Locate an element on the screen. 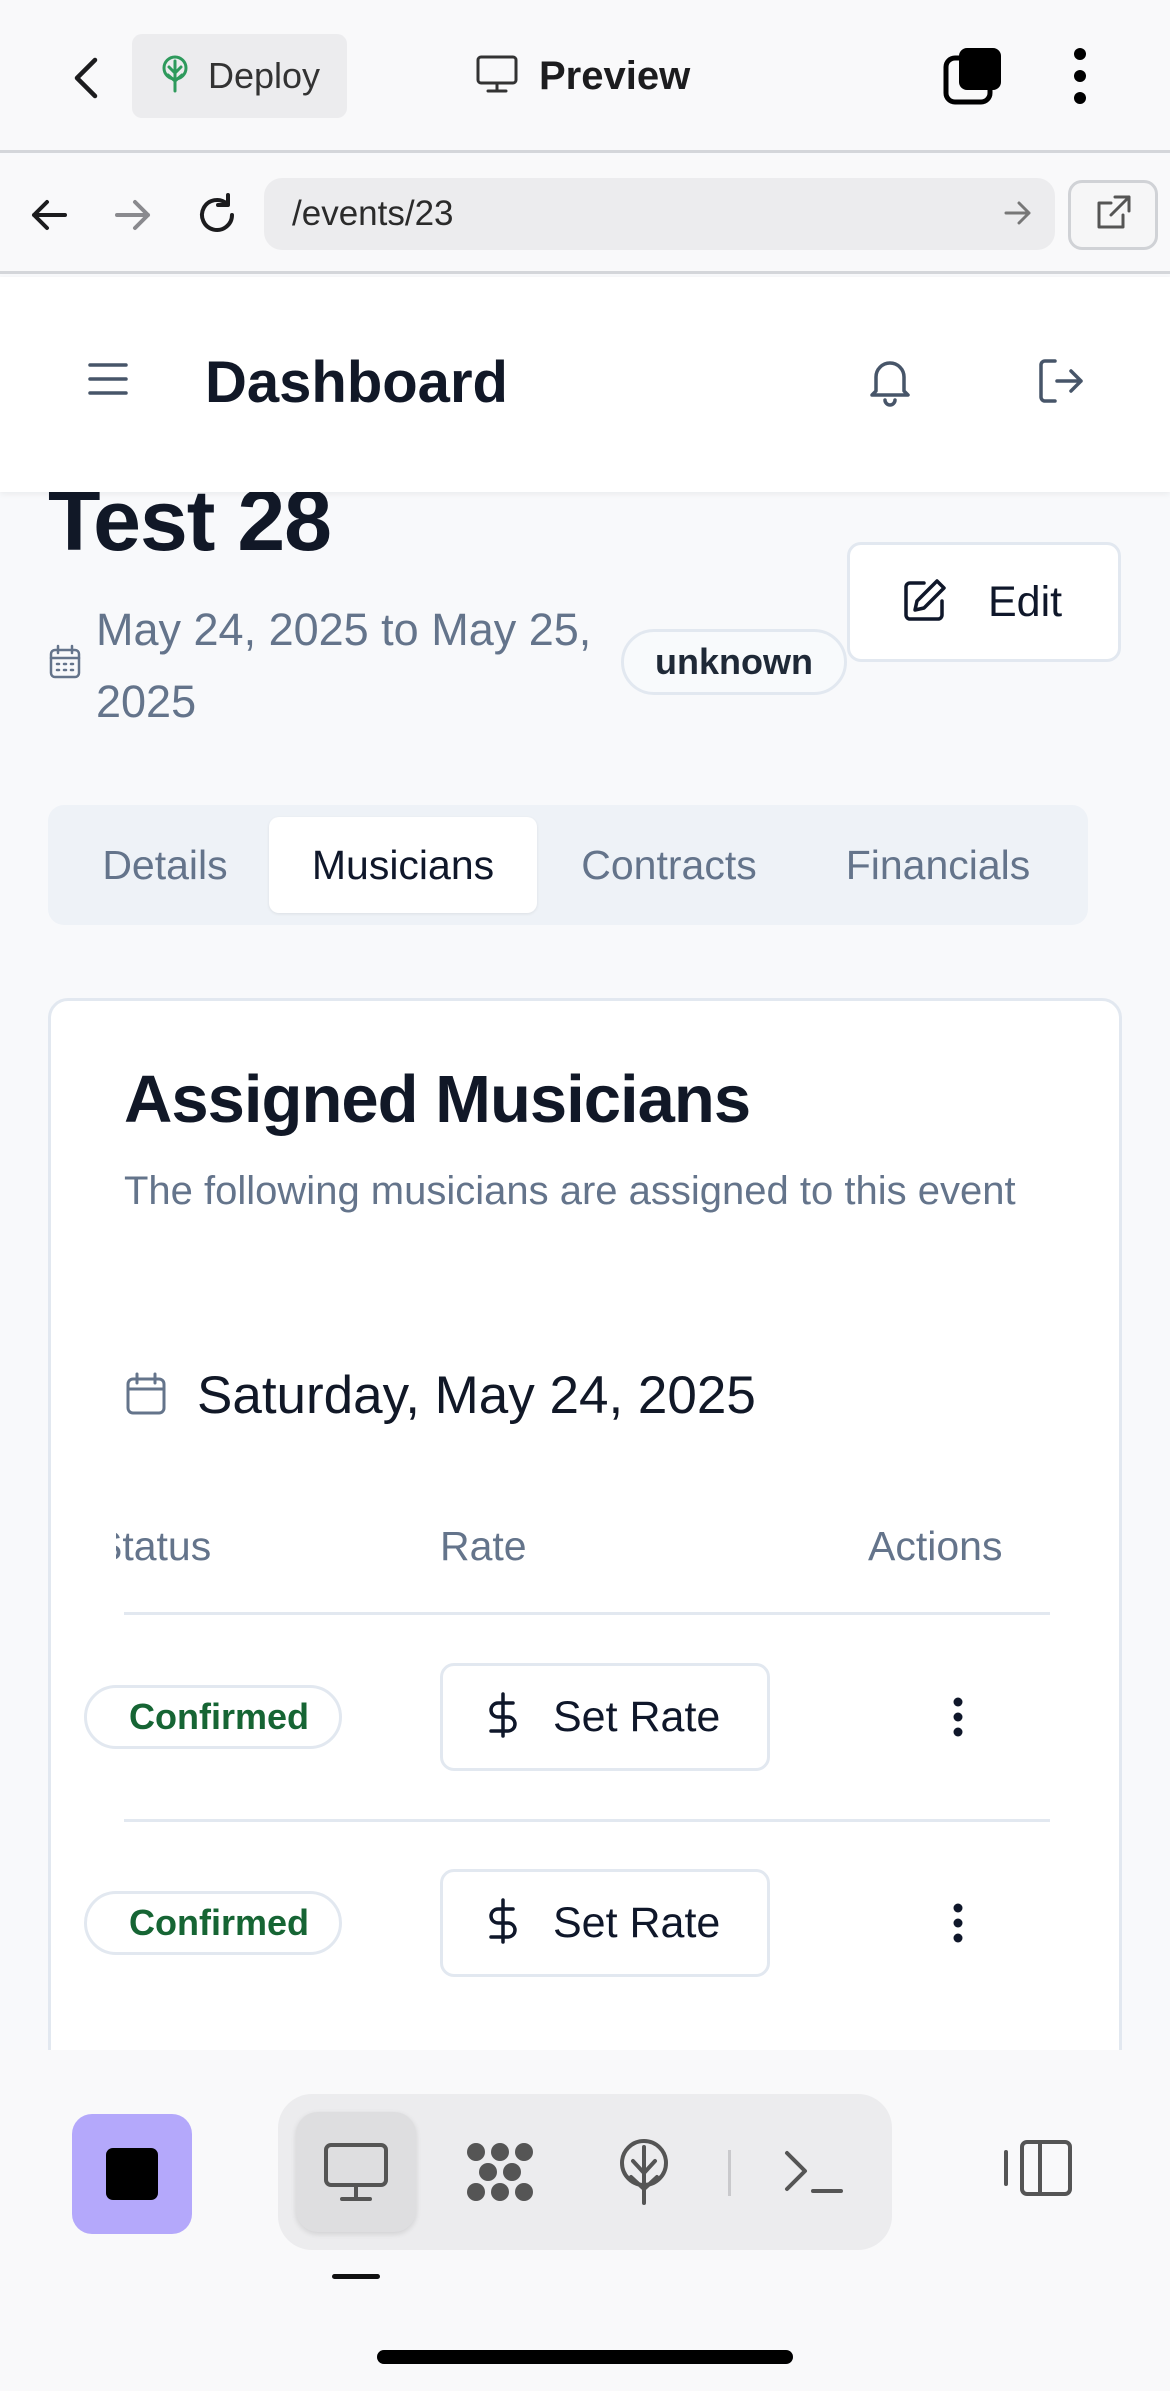 The width and height of the screenshot is (1170, 2391). browser-forward-icon is located at coordinates (133, 215).